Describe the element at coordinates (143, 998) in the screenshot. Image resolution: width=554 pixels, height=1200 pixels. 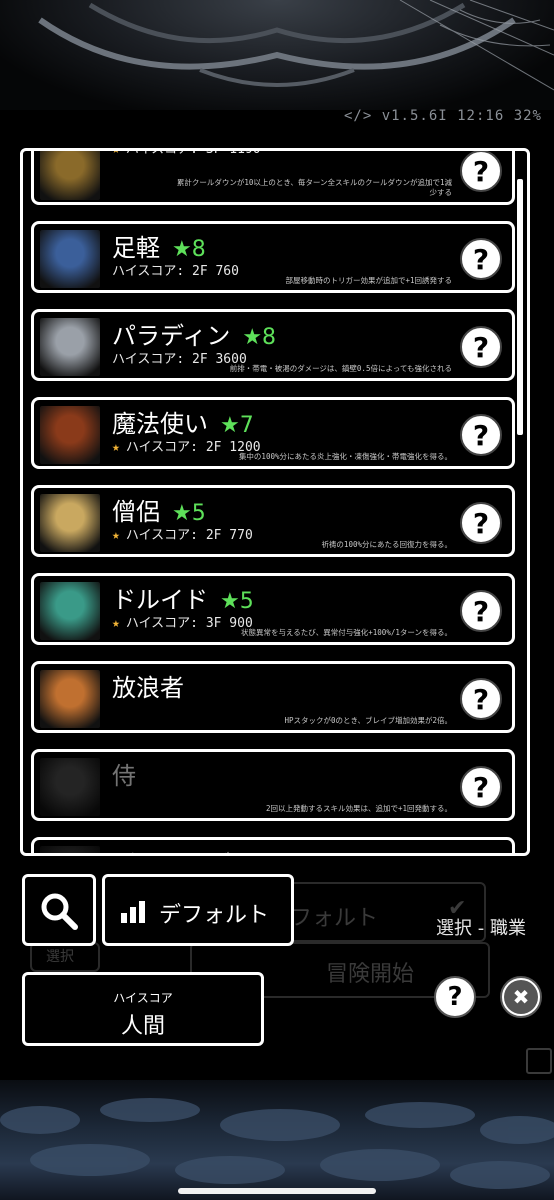
I see `highscore-caption: ハイスコア` at that location.